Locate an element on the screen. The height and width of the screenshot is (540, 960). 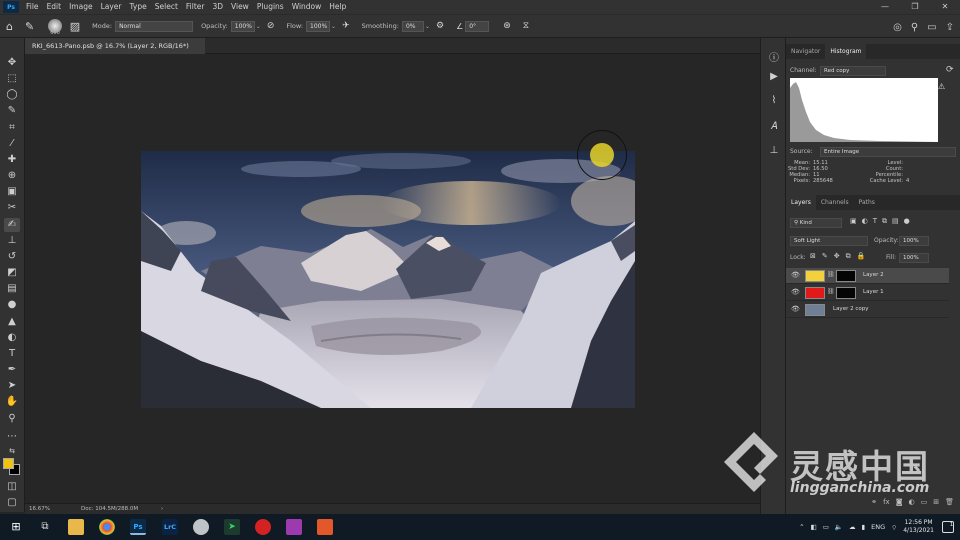
app-red-circle-icon is located at coordinates (263, 527).